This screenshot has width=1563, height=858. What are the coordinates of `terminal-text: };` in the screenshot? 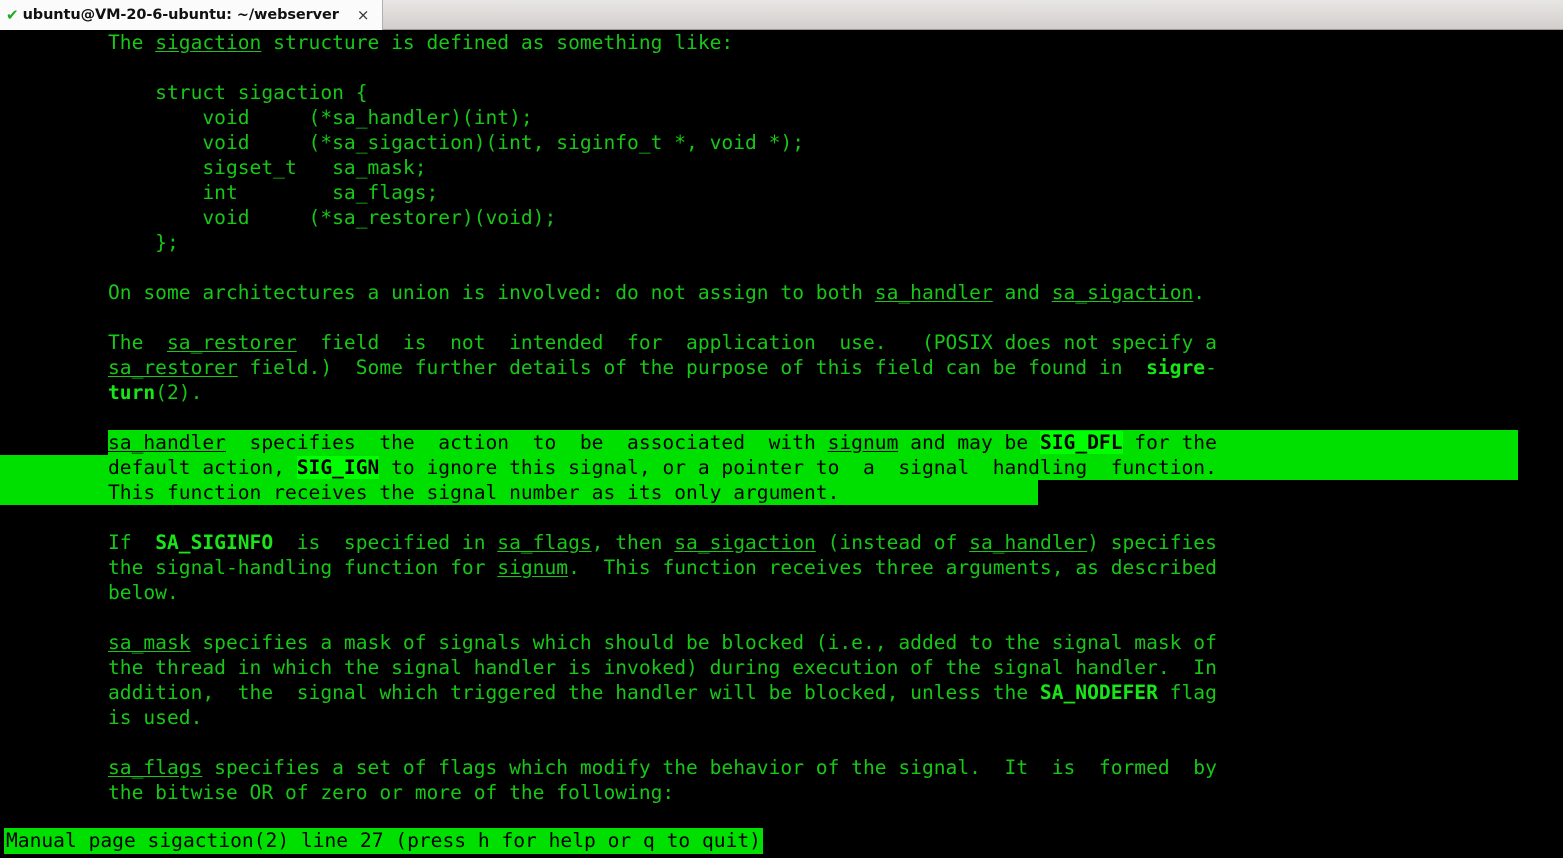 It's located at (143, 242).